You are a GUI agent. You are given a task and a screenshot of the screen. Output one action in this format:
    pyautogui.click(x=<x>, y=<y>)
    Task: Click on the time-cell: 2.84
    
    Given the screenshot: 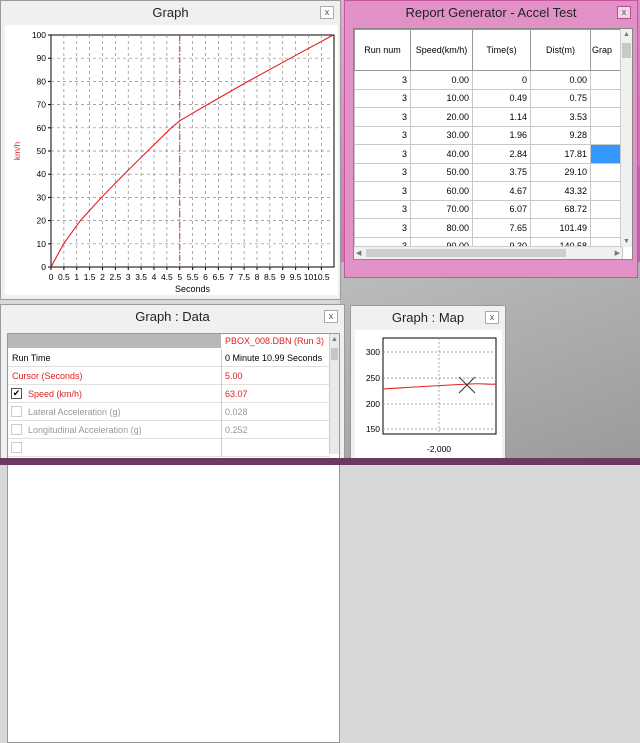 What is the action you would take?
    pyautogui.click(x=501, y=154)
    